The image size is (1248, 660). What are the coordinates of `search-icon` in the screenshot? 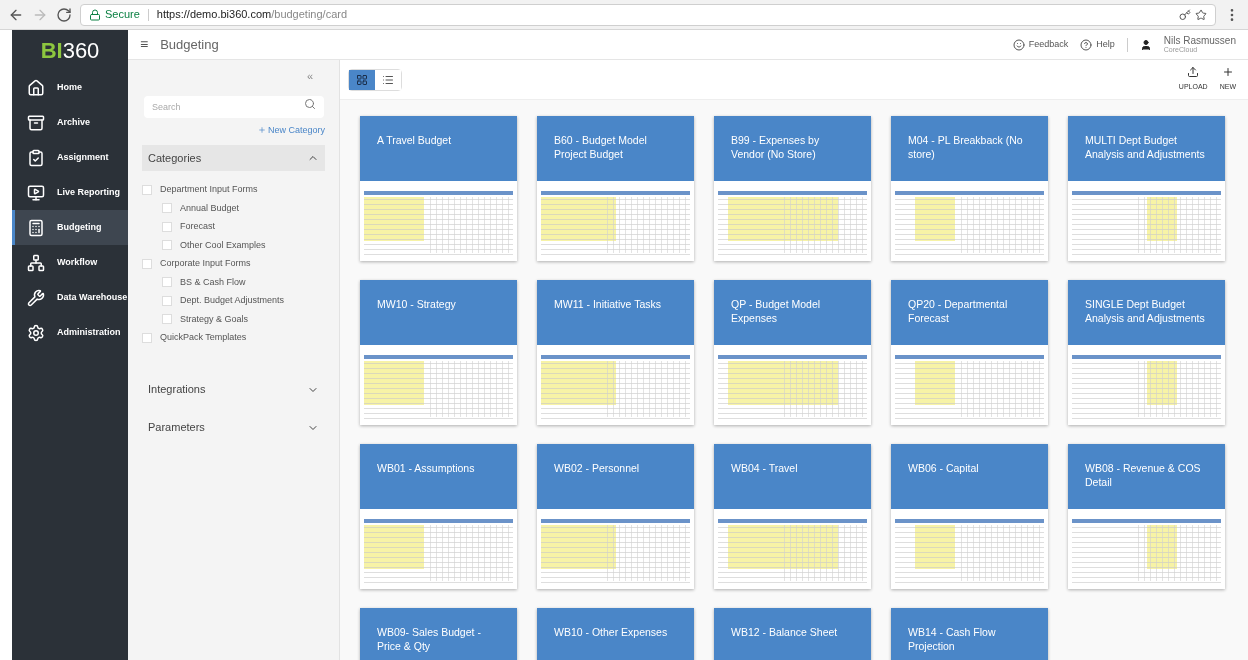 It's located at (310, 103).